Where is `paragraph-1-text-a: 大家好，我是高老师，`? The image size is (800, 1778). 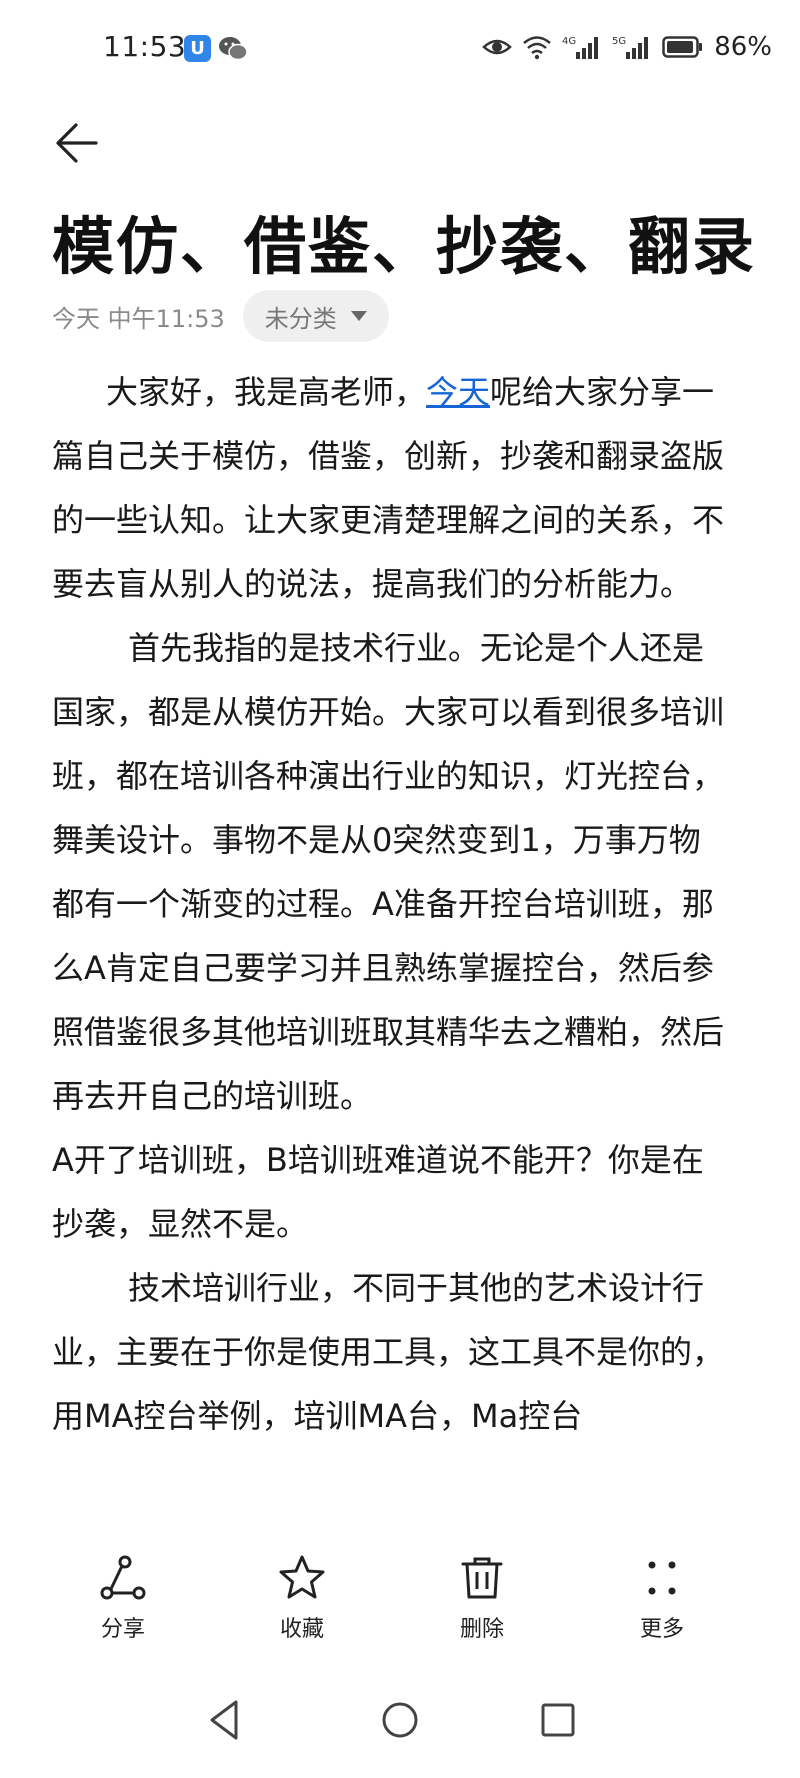
paragraph-1-text-a: 大家好，我是高老师， is located at coordinates (266, 392).